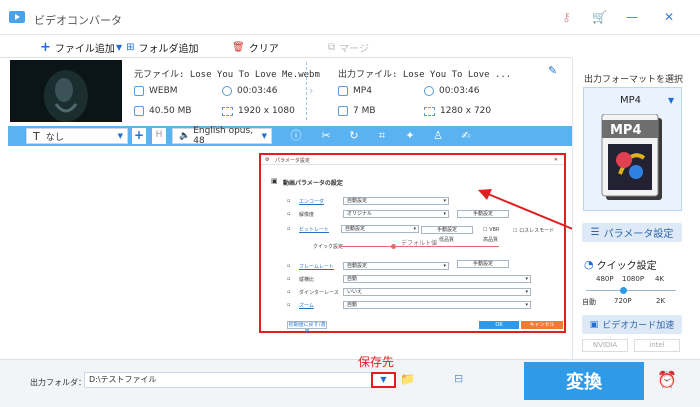 The width and height of the screenshot is (700, 407). What do you see at coordinates (159, 136) in the screenshot?
I see `hardsub-toggle: H` at bounding box center [159, 136].